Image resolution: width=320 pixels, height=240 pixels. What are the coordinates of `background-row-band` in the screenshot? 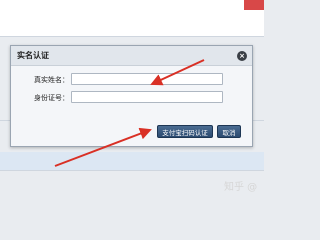 It's located at (132, 161).